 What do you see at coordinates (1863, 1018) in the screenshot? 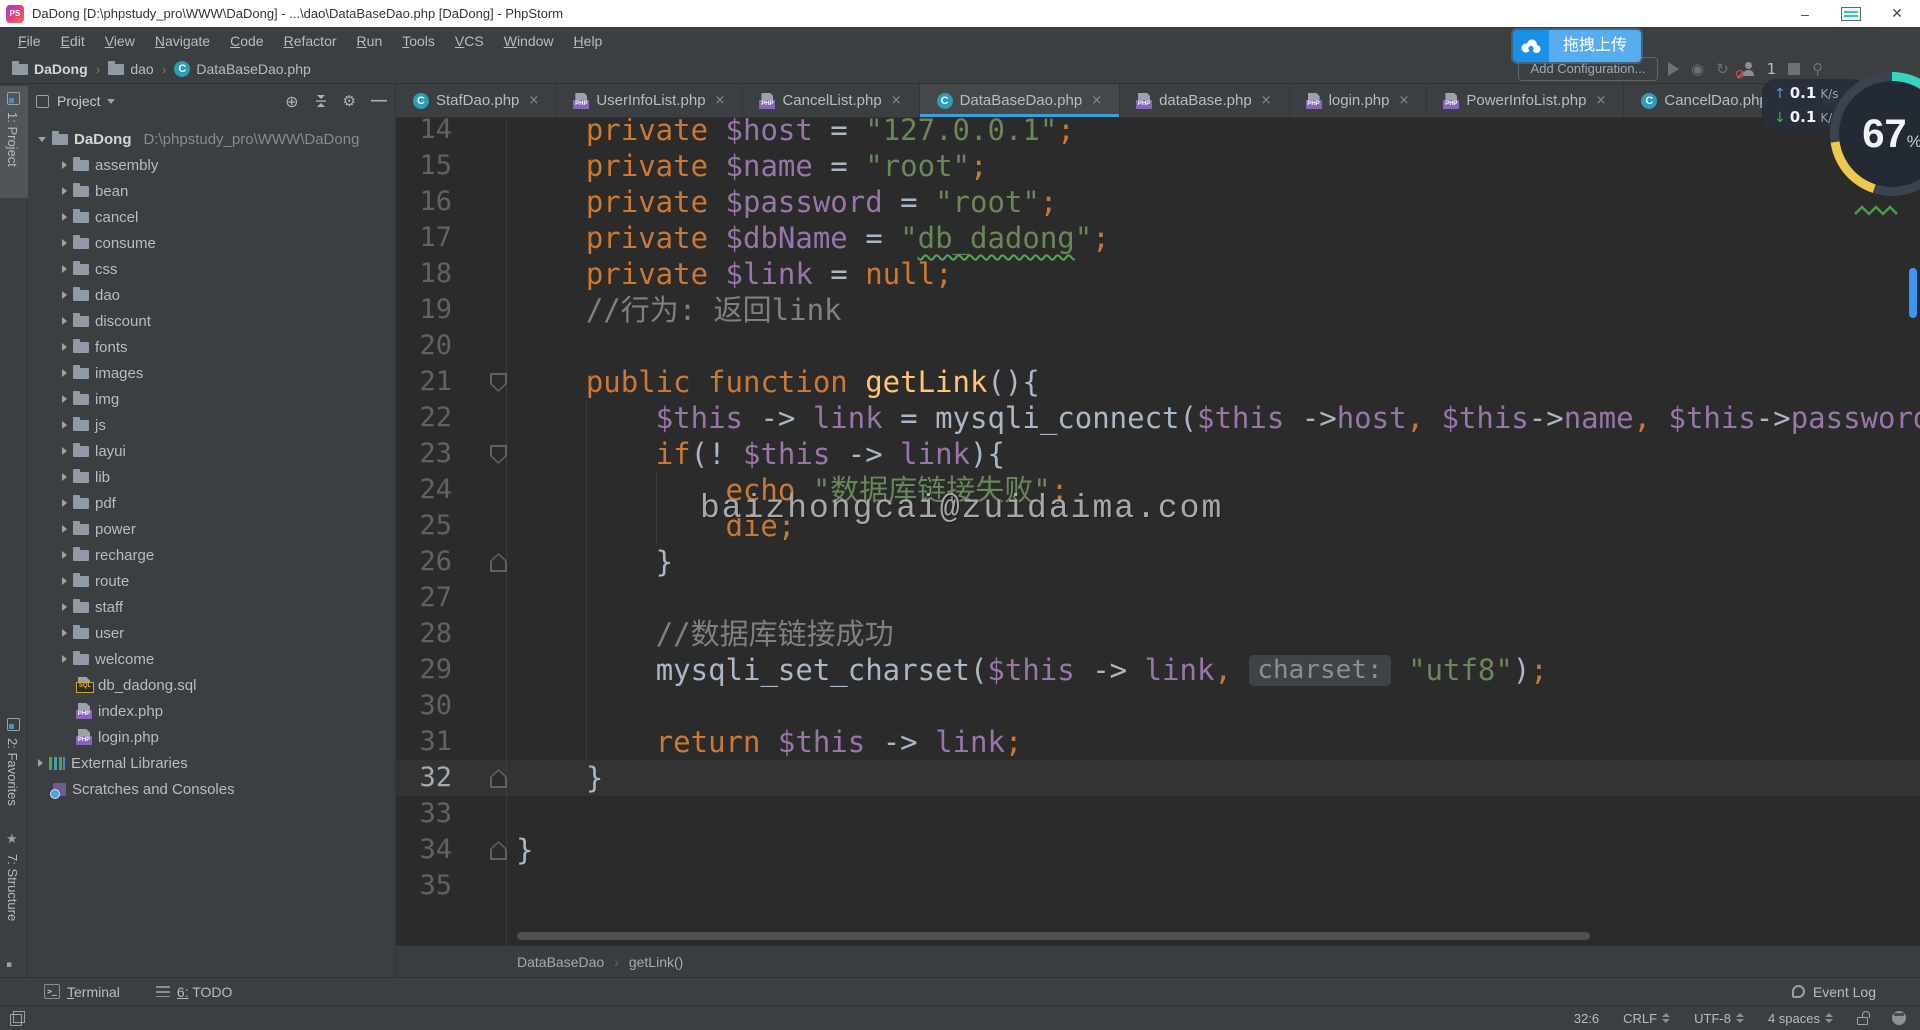
I see `lock-icon` at bounding box center [1863, 1018].